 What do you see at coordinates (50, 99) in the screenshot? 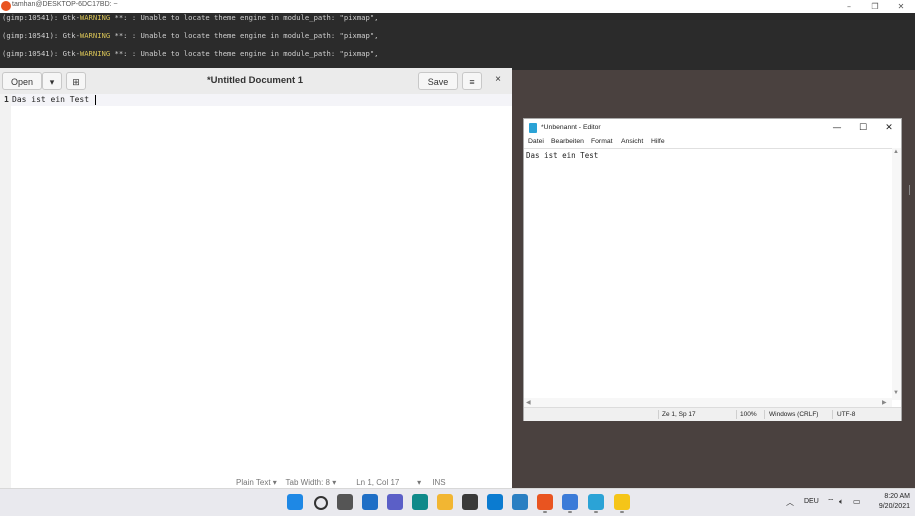
I see `gedit-text-area: Das ist ein Test` at bounding box center [50, 99].